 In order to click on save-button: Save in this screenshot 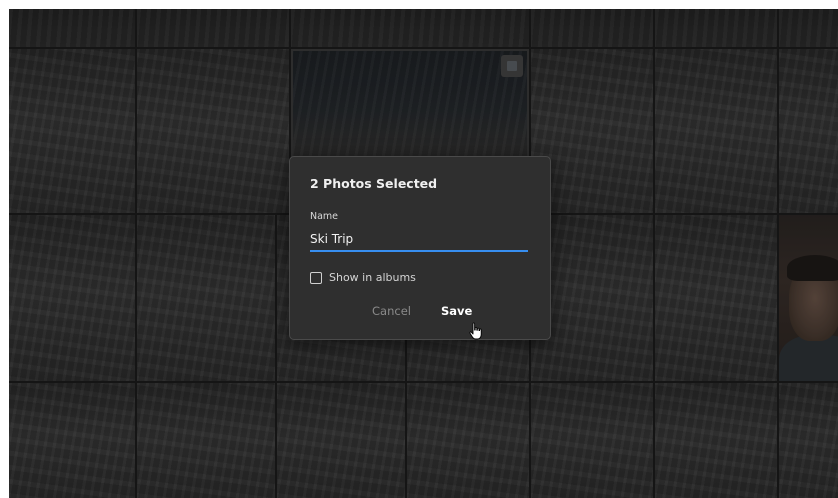, I will do `click(456, 311)`.